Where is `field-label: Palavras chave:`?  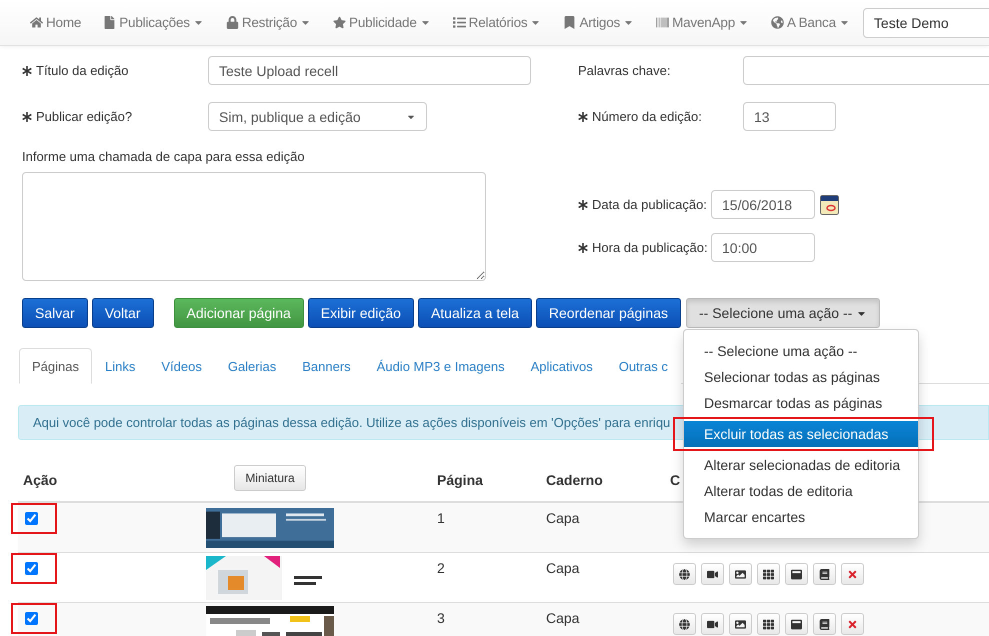
field-label: Palavras chave: is located at coordinates (625, 70).